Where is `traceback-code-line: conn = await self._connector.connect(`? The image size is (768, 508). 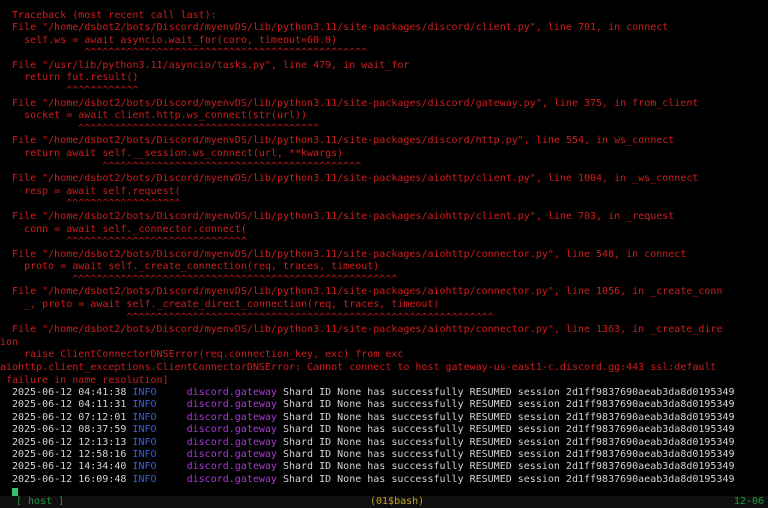
traceback-code-line: conn = await self._connector.connect( is located at coordinates (123, 229).